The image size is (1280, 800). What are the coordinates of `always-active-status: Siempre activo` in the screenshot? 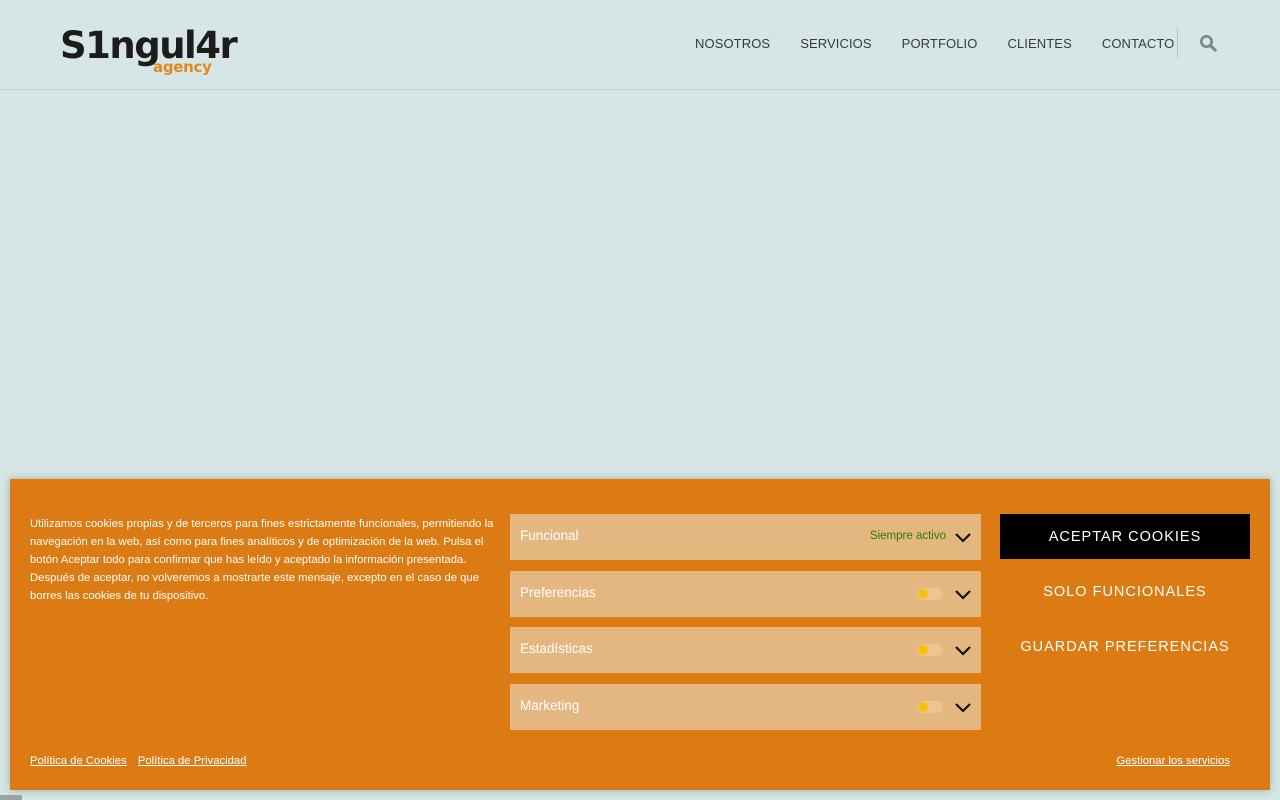 It's located at (907, 536).